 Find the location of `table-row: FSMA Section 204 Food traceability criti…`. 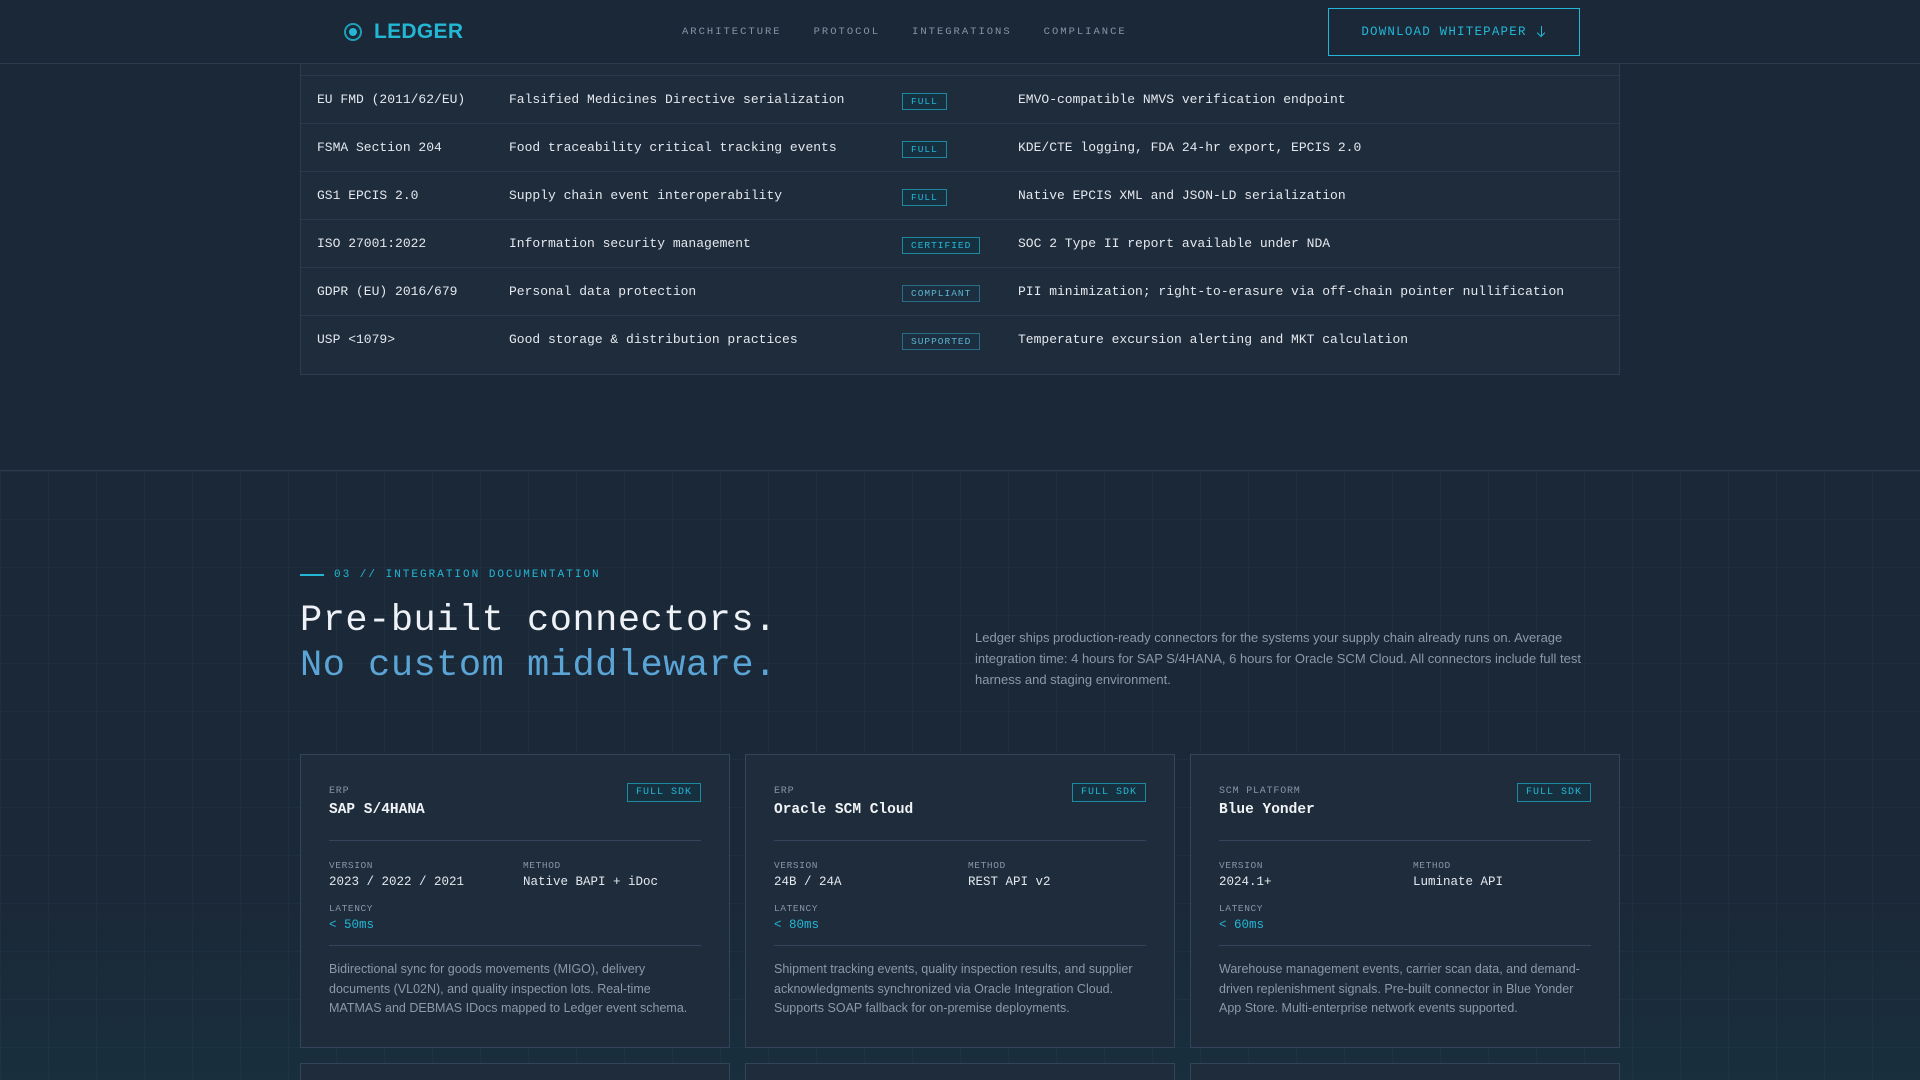

table-row: FSMA Section 204 Food traceability criti… is located at coordinates (960, 147).